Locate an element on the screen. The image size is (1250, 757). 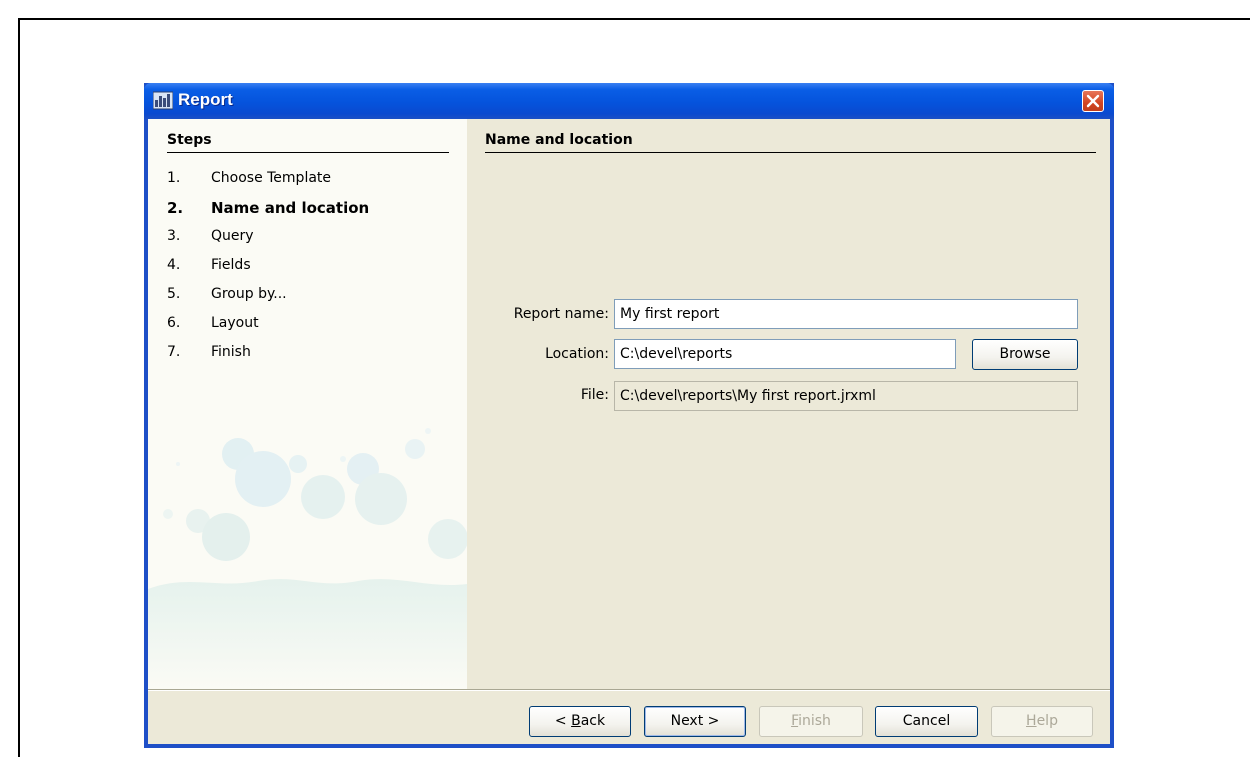
step-number: 6. is located at coordinates (174, 323).